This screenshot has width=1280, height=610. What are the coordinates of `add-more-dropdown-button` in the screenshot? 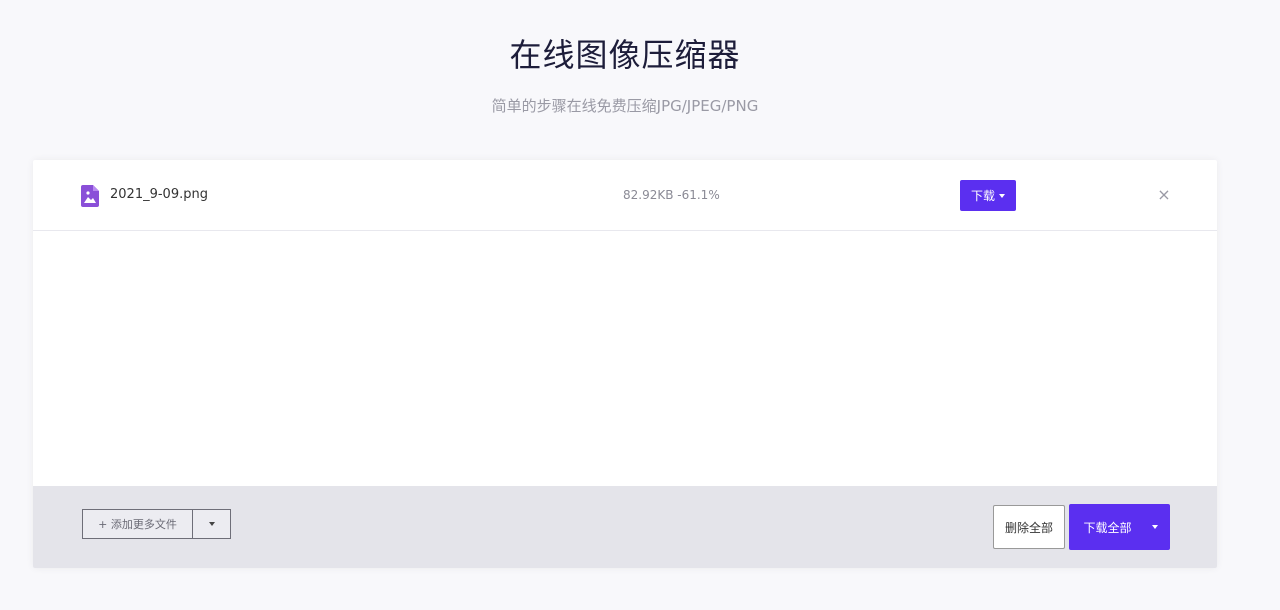 It's located at (211, 524).